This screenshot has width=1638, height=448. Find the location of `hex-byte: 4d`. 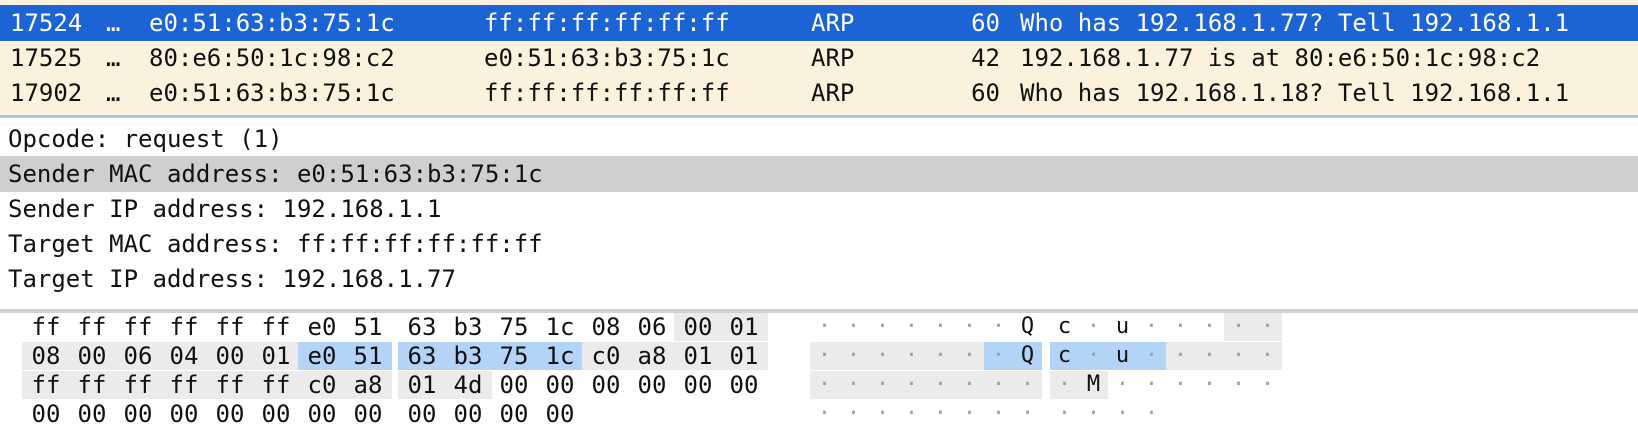

hex-byte: 4d is located at coordinates (468, 385).